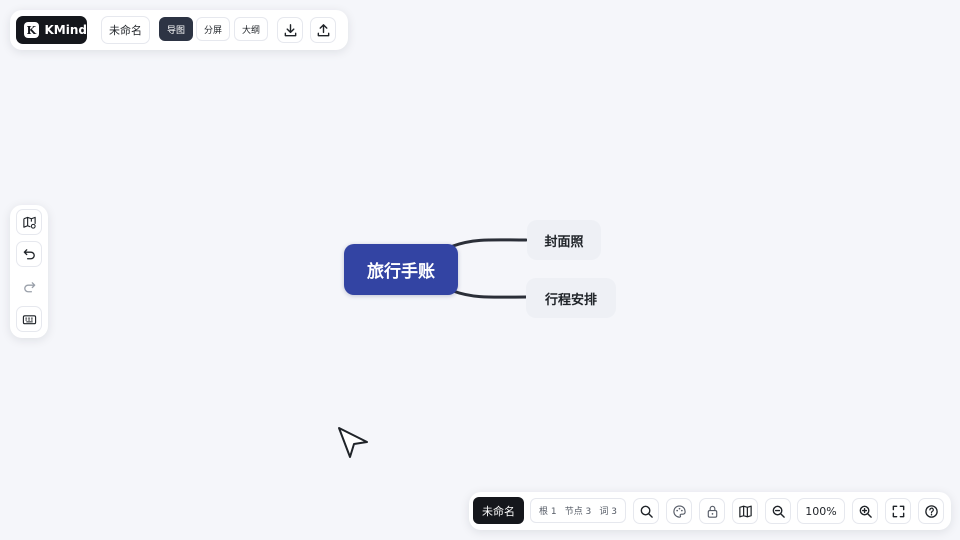 This screenshot has height=540, width=960. What do you see at coordinates (353, 442) in the screenshot?
I see `cursor-icon` at bounding box center [353, 442].